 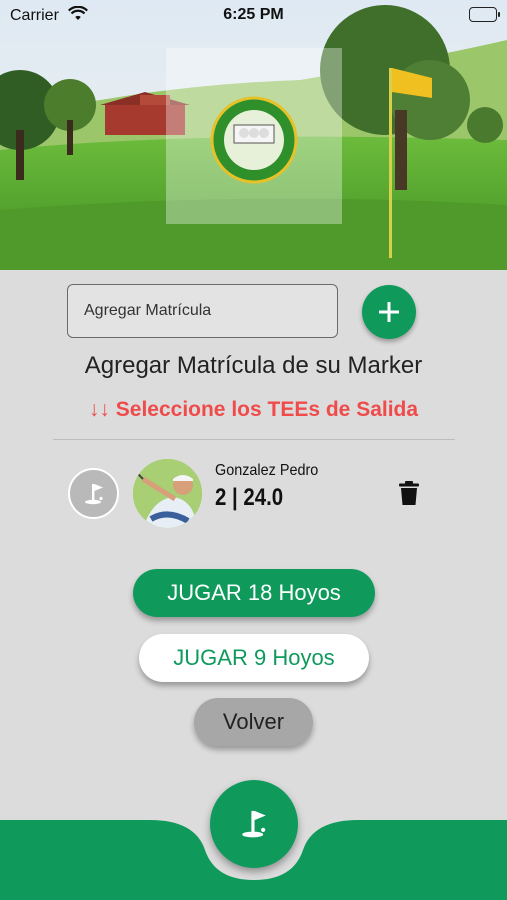 I want to click on tee-select-button, so click(x=93, y=493).